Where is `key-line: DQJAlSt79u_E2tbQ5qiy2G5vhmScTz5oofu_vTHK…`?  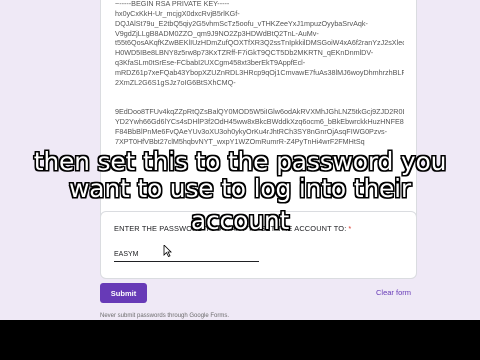 key-line: DQJAlSt79u_E2tbQ5qiy2G5vhmScTz5oofu_vTHK… is located at coordinates (241, 23).